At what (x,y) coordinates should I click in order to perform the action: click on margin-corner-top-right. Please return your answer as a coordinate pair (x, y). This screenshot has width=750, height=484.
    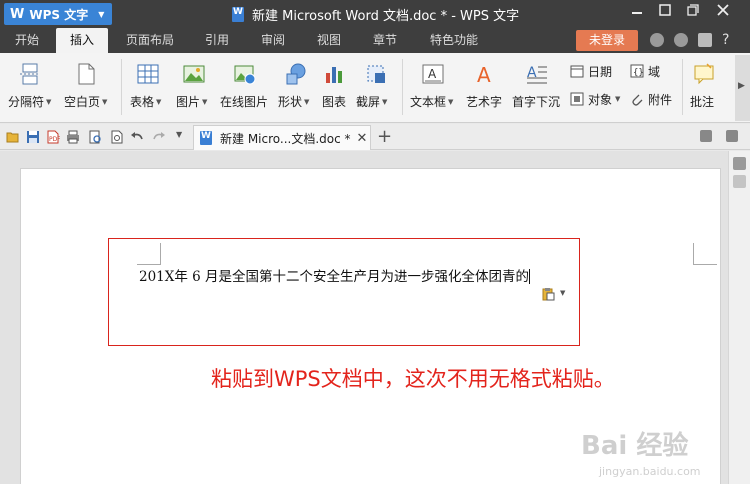
    Looking at the image, I should click on (705, 254).